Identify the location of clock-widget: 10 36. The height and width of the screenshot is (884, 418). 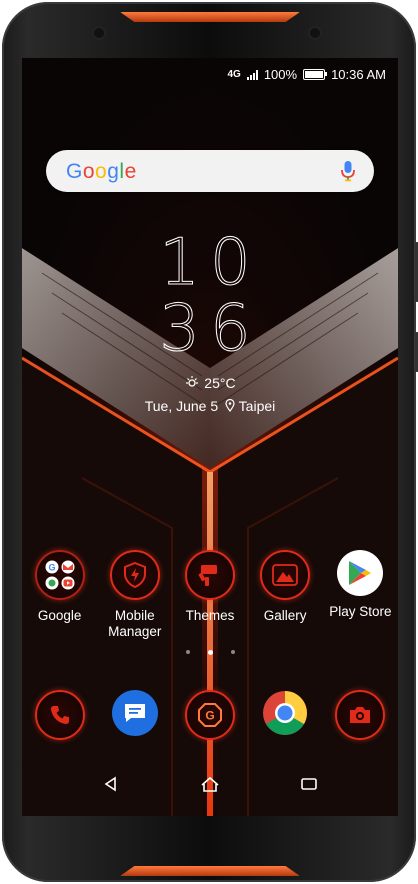
(210, 296).